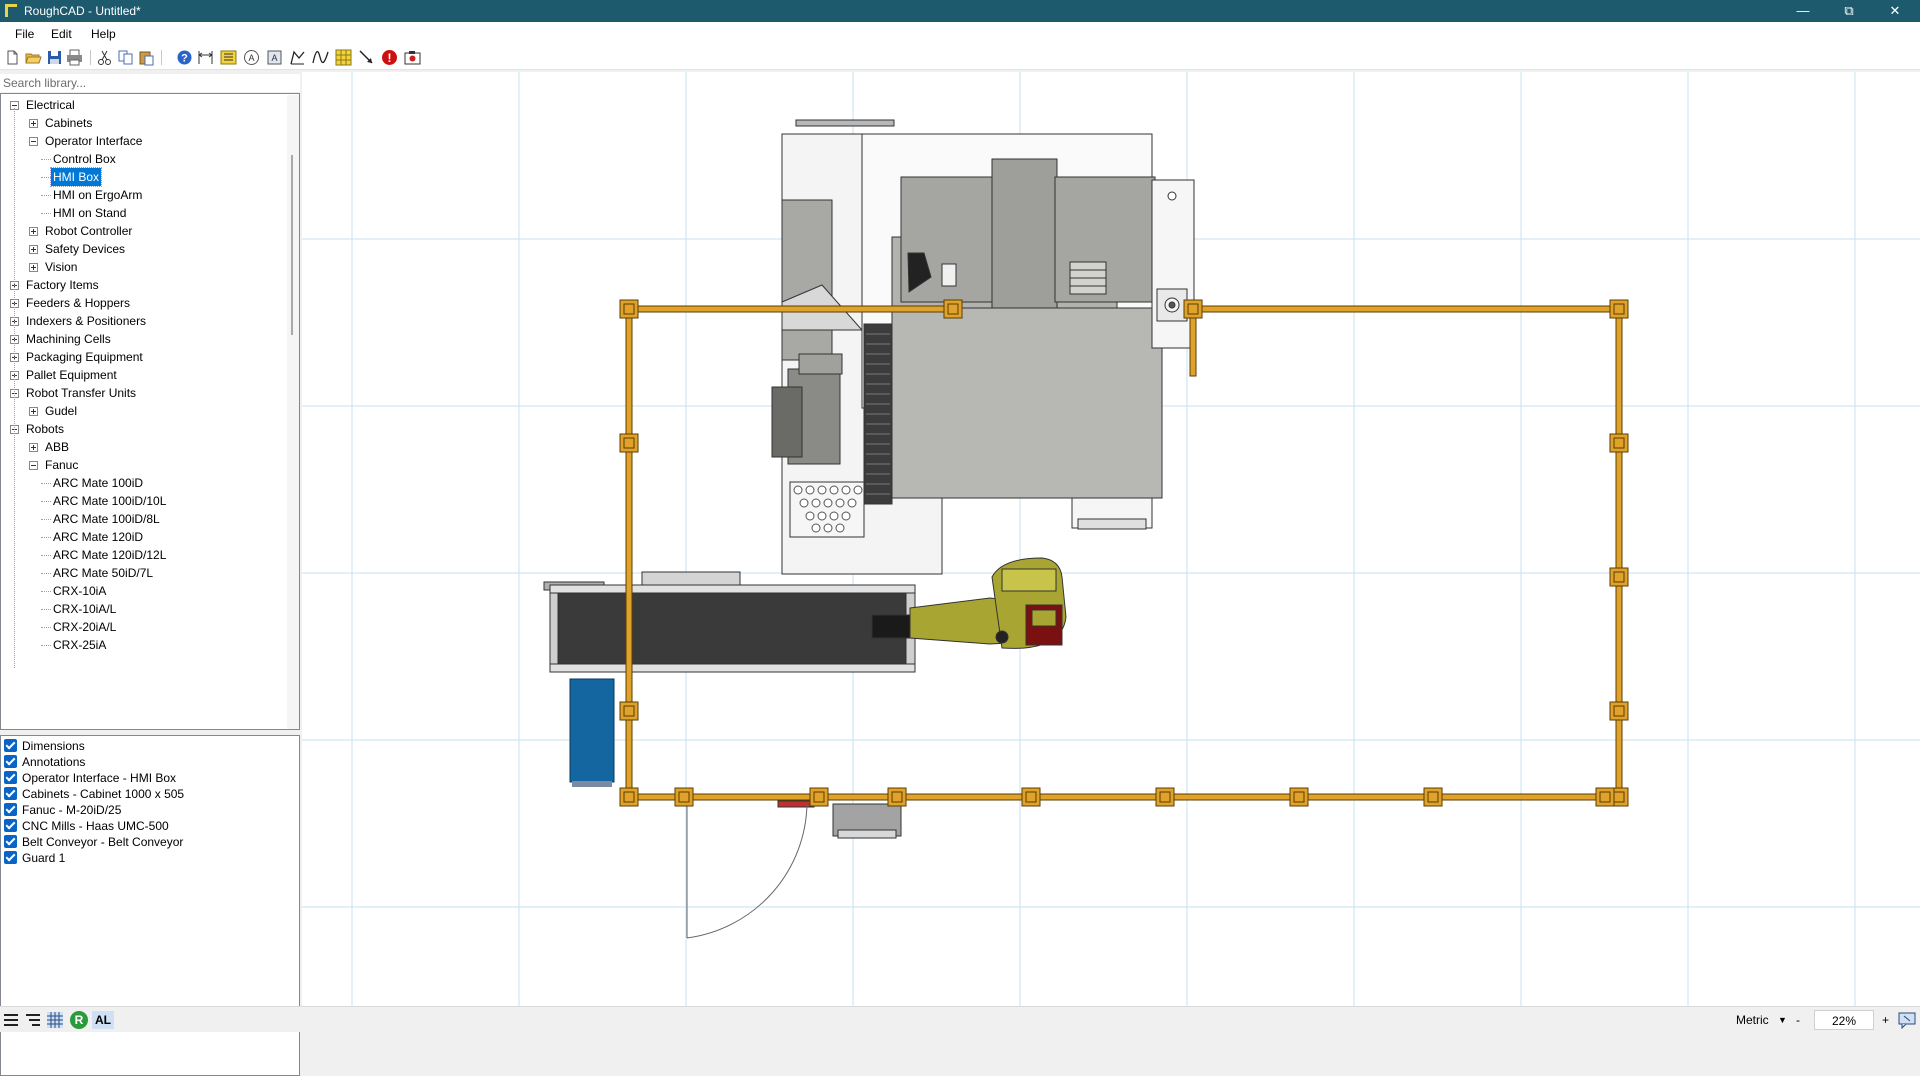 The width and height of the screenshot is (1920, 1076). I want to click on tree-item: Packaging Equipment, so click(143, 357).